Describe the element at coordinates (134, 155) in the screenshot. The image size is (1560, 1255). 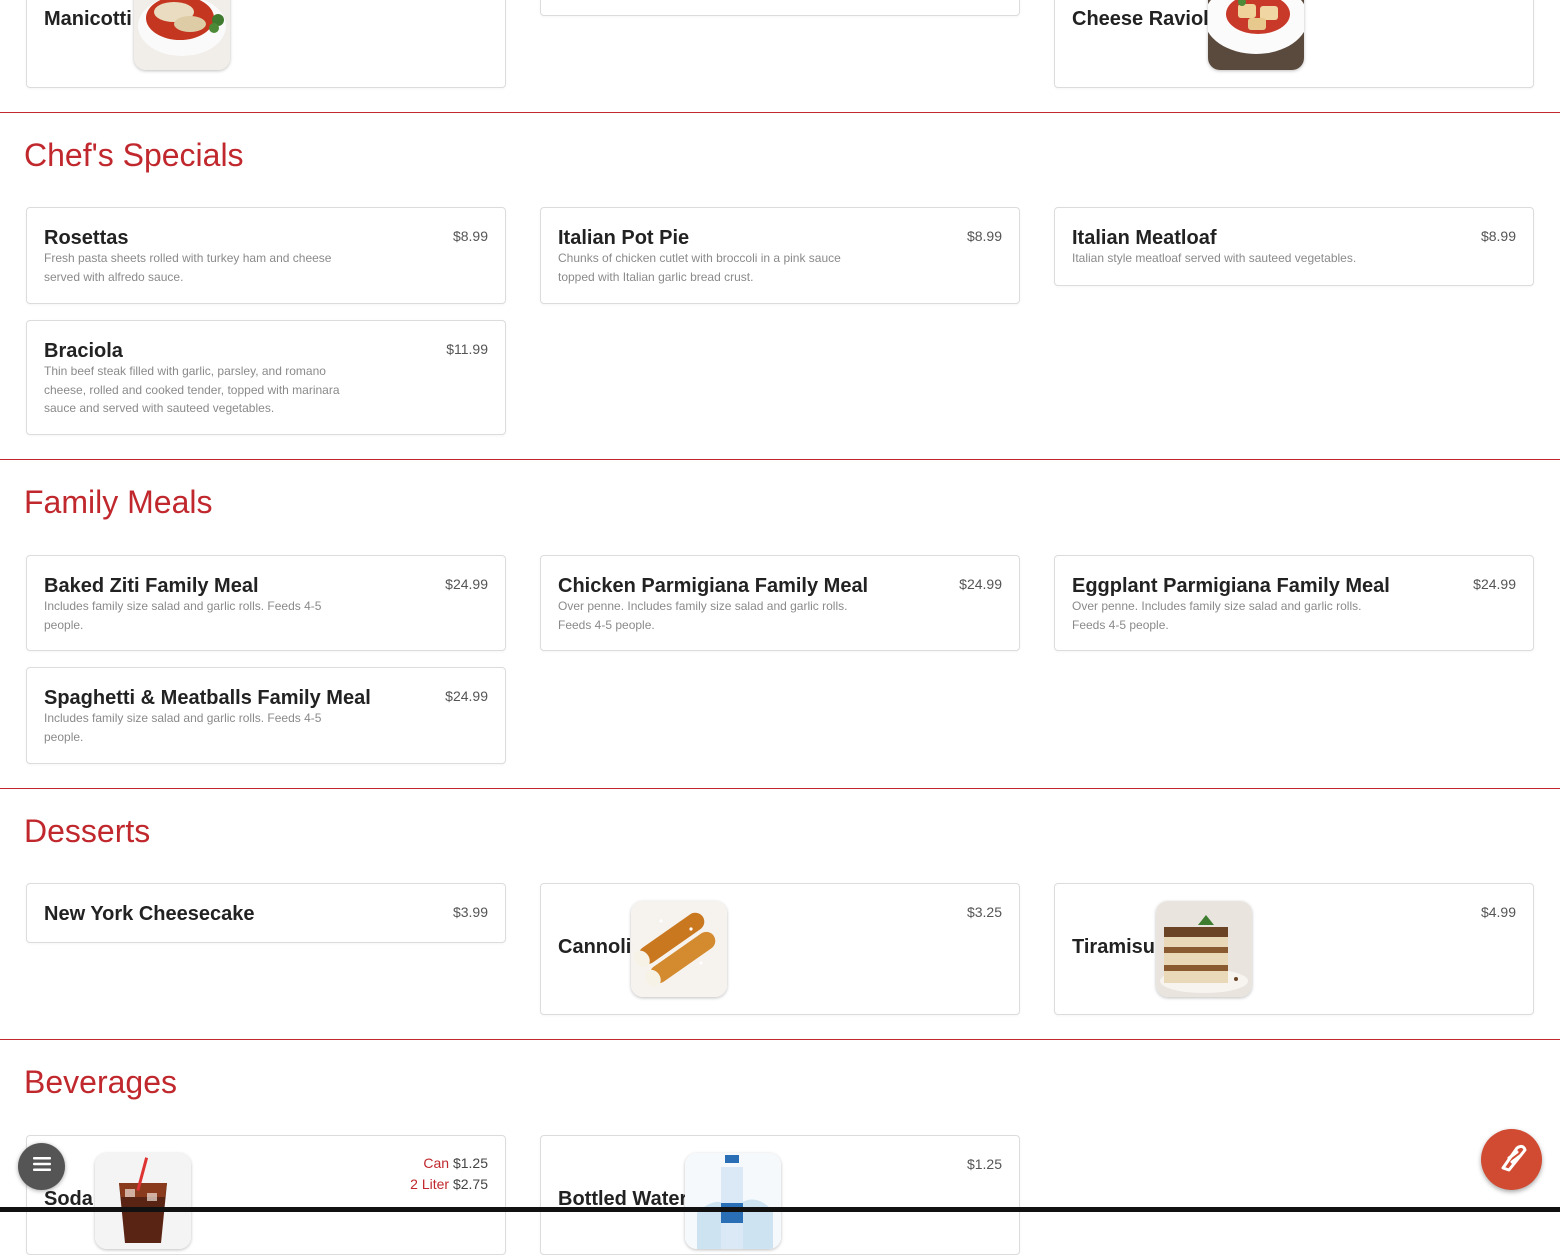
I see `section-title-chefs-specials: Chef's Specials` at that location.